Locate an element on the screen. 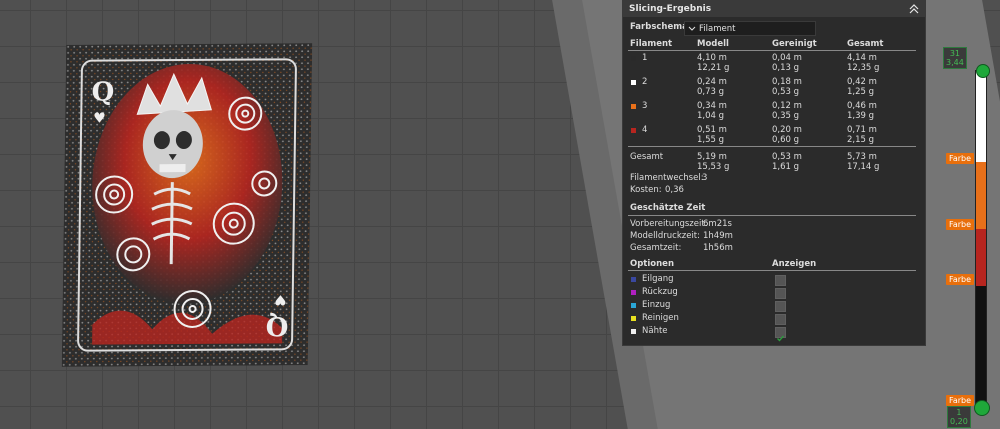 Image resolution: width=1000 pixels, height=429 pixels. panel-title: Slicing-Ergebnis is located at coordinates (670, 9).